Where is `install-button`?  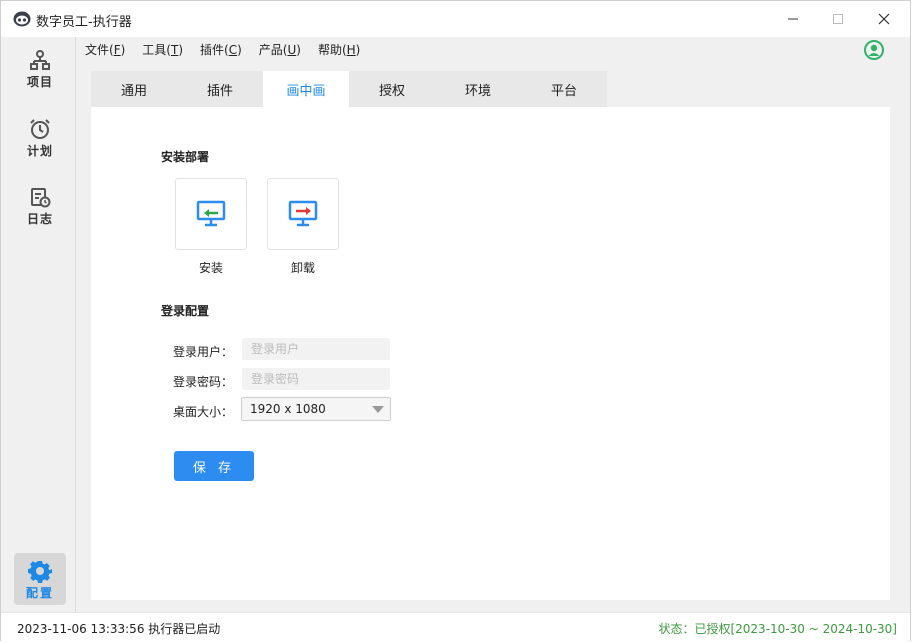 install-button is located at coordinates (211, 214).